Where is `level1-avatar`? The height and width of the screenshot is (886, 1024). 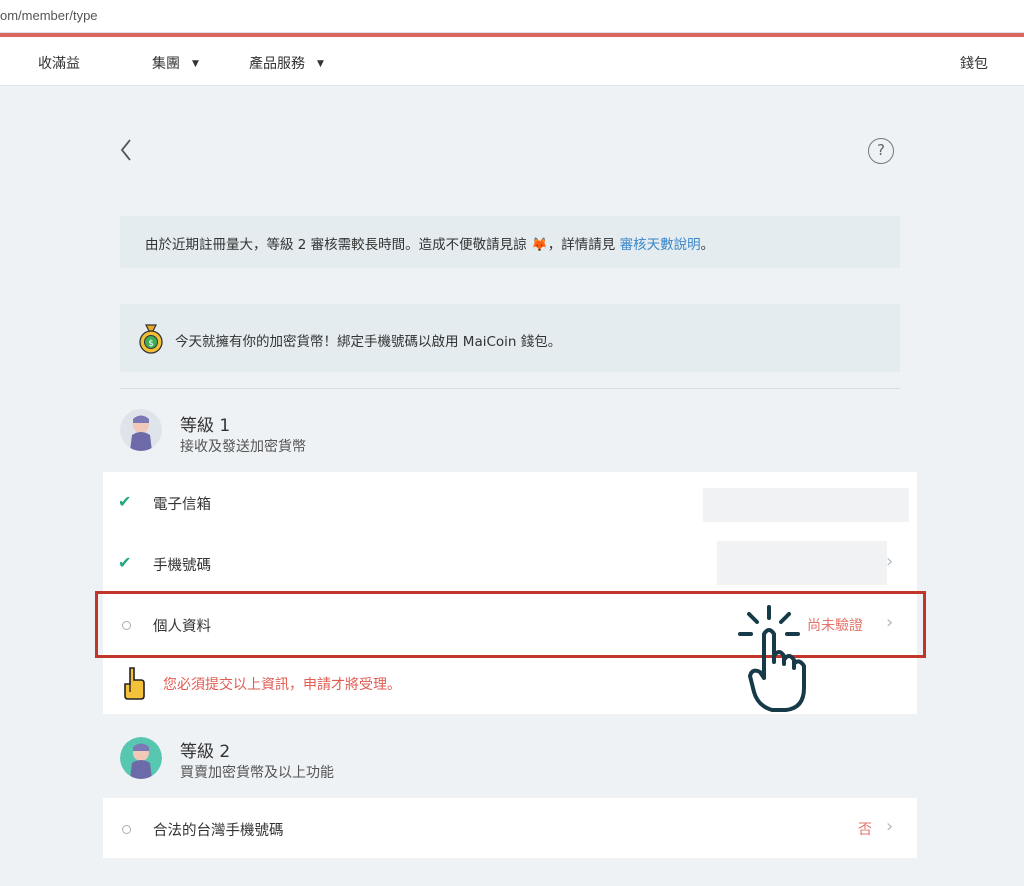 level1-avatar is located at coordinates (141, 430).